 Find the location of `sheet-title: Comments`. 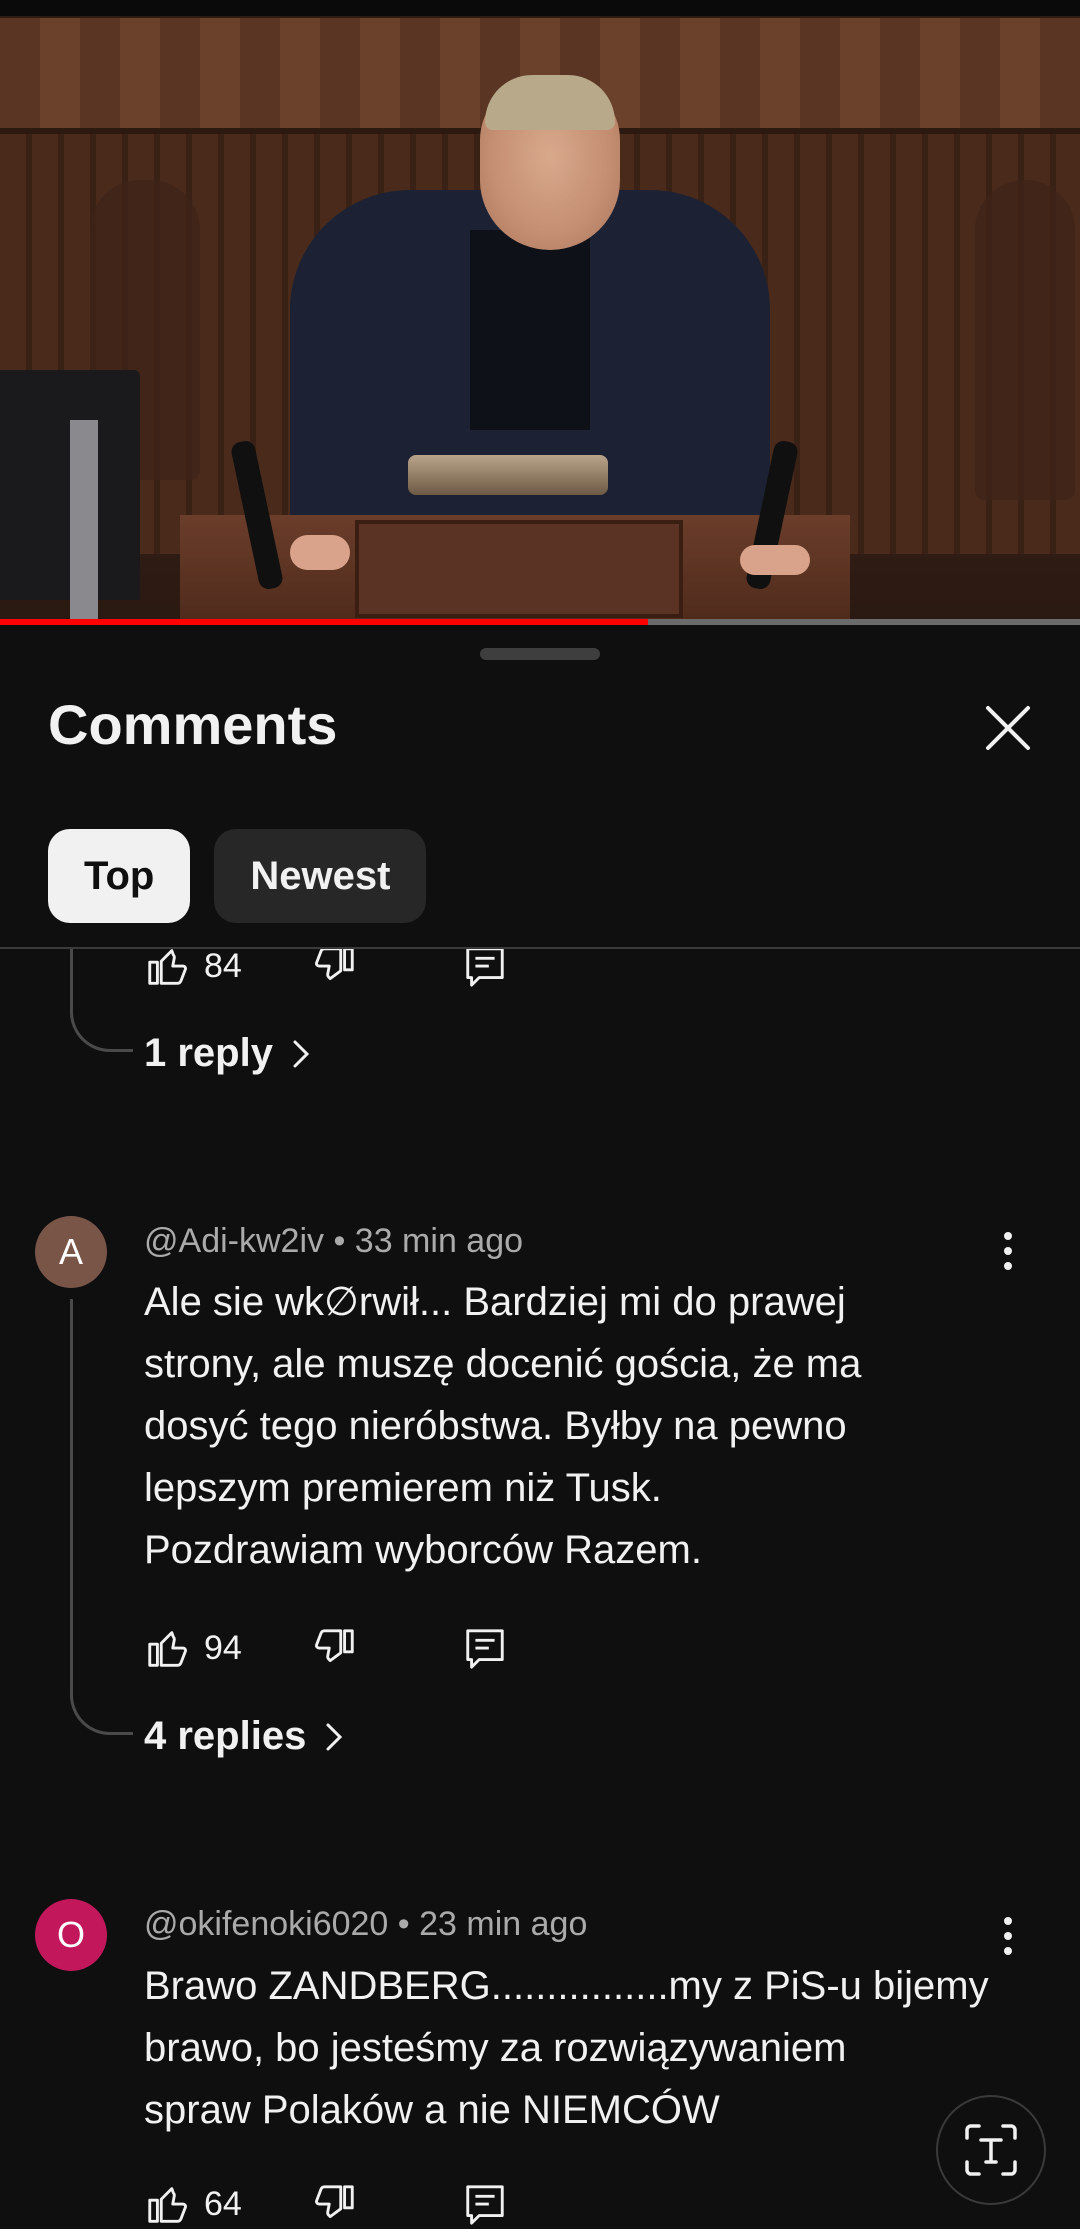

sheet-title: Comments is located at coordinates (193, 724).